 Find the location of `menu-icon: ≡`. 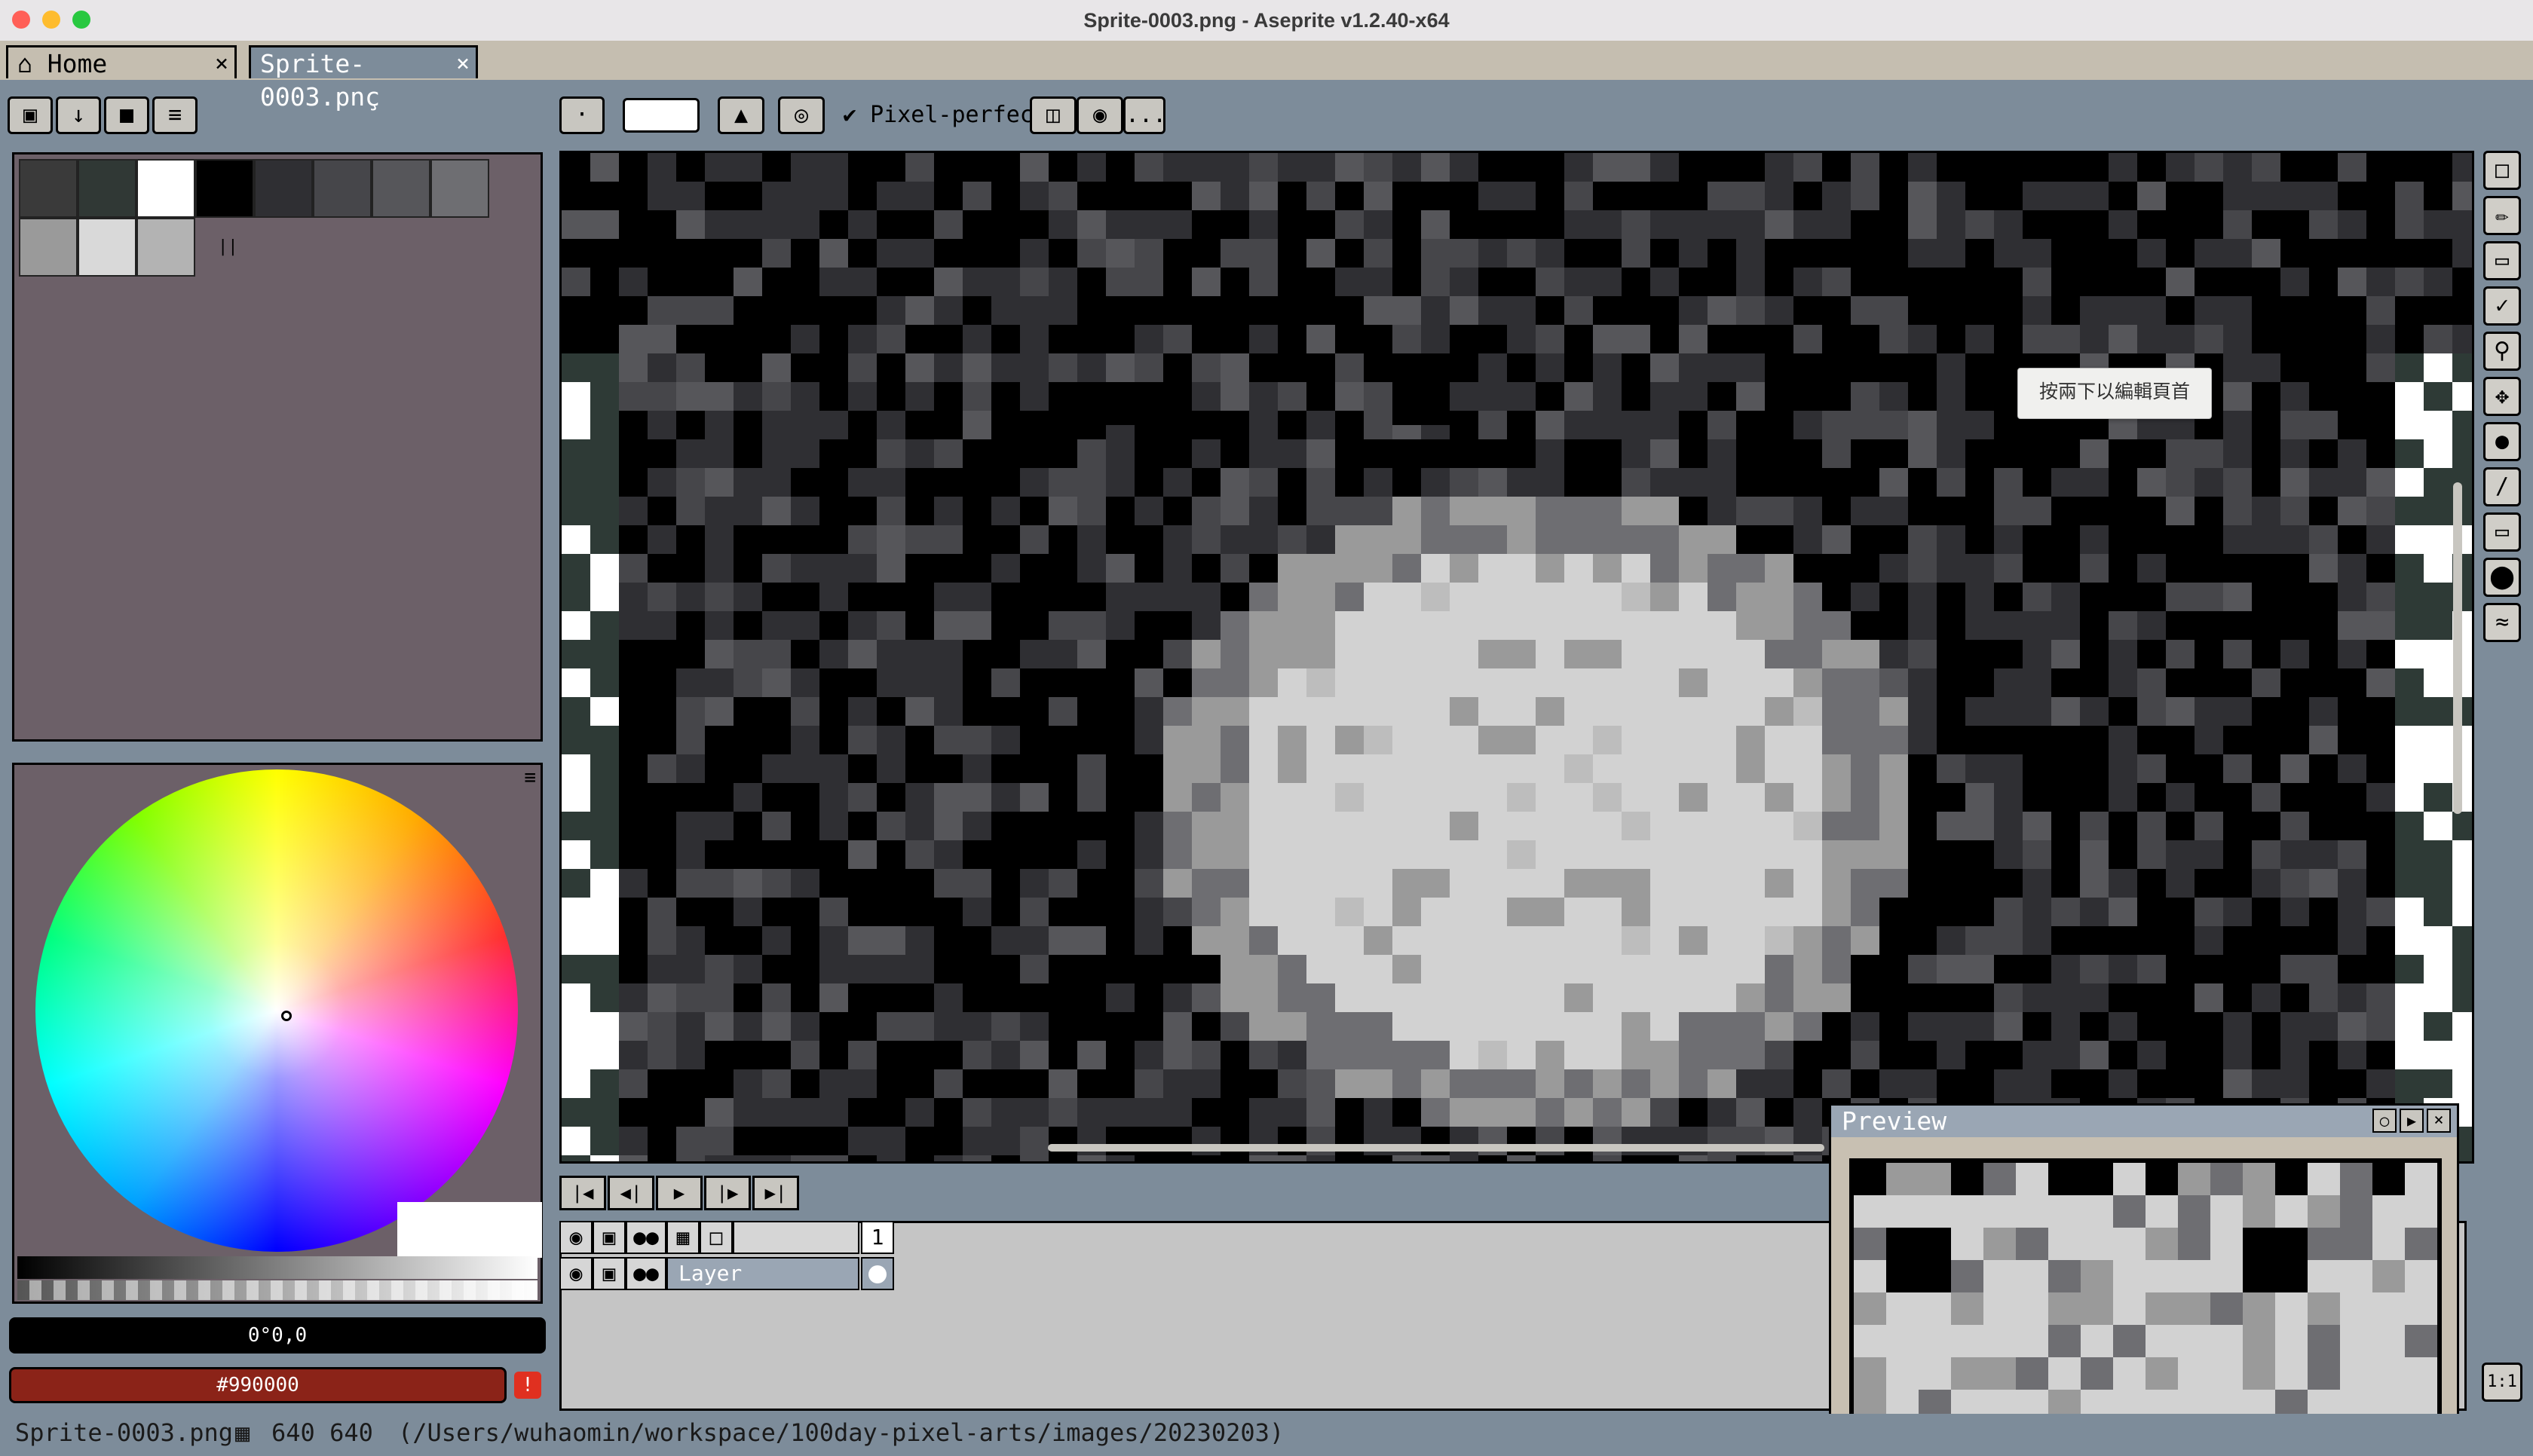

menu-icon: ≡ is located at coordinates (174, 115).